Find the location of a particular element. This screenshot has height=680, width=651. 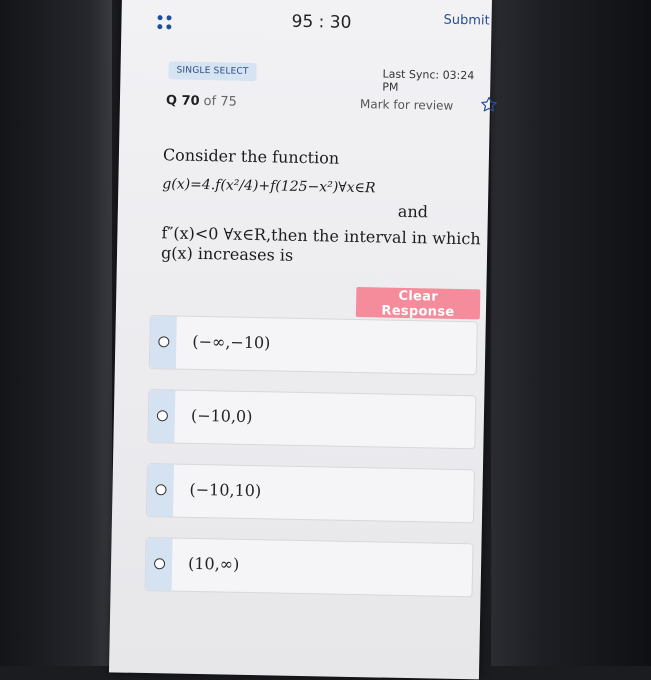

option-4: (10,∞) is located at coordinates (309, 567).